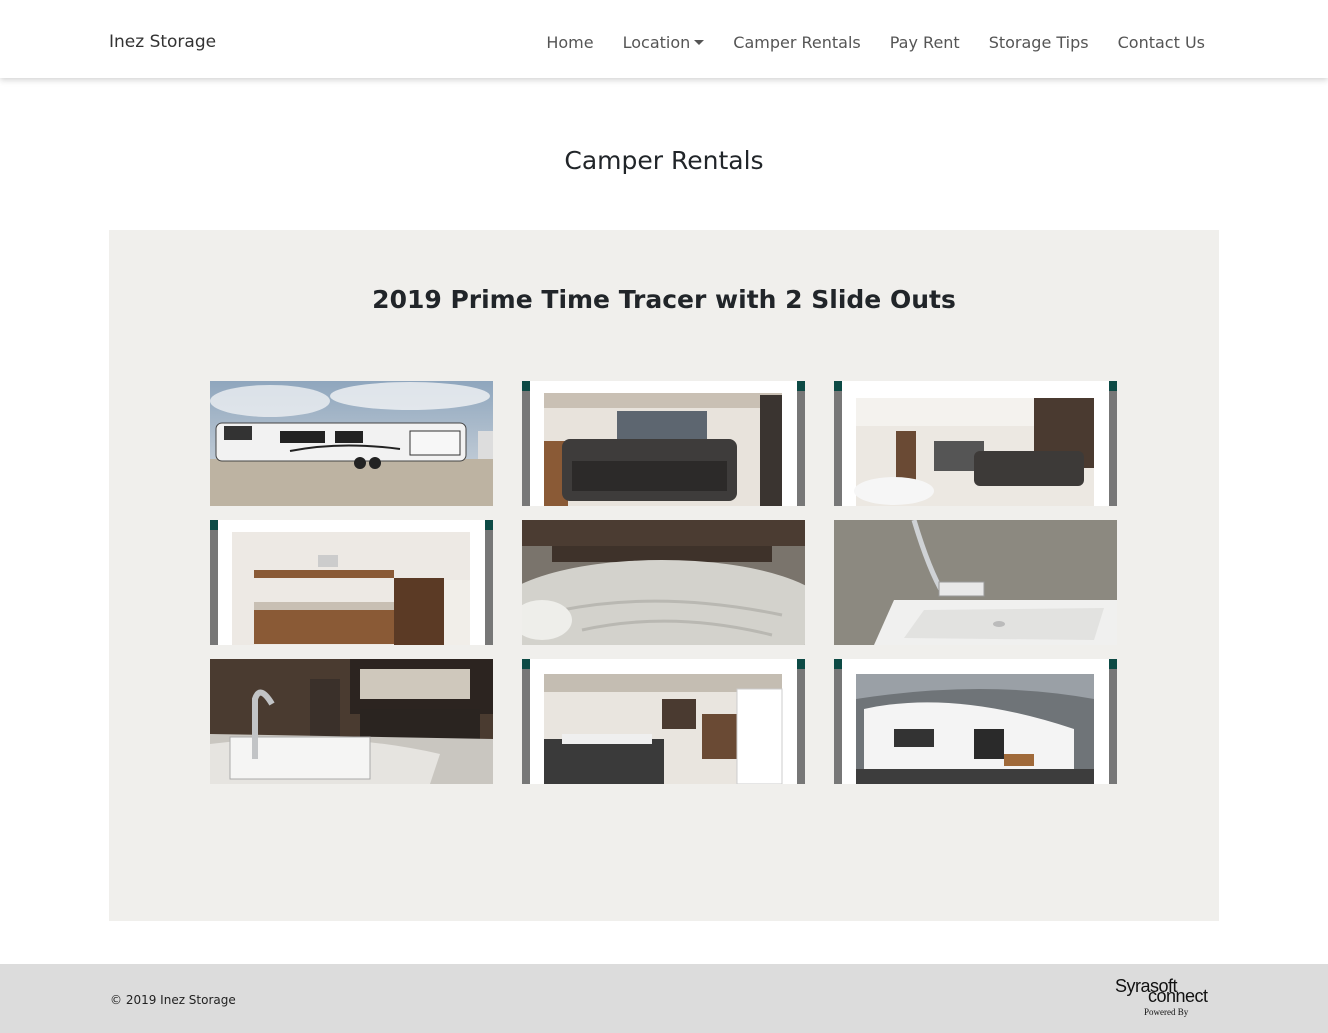  Describe the element at coordinates (351, 582) in the screenshot. I see `photo-bunk-beds` at that location.